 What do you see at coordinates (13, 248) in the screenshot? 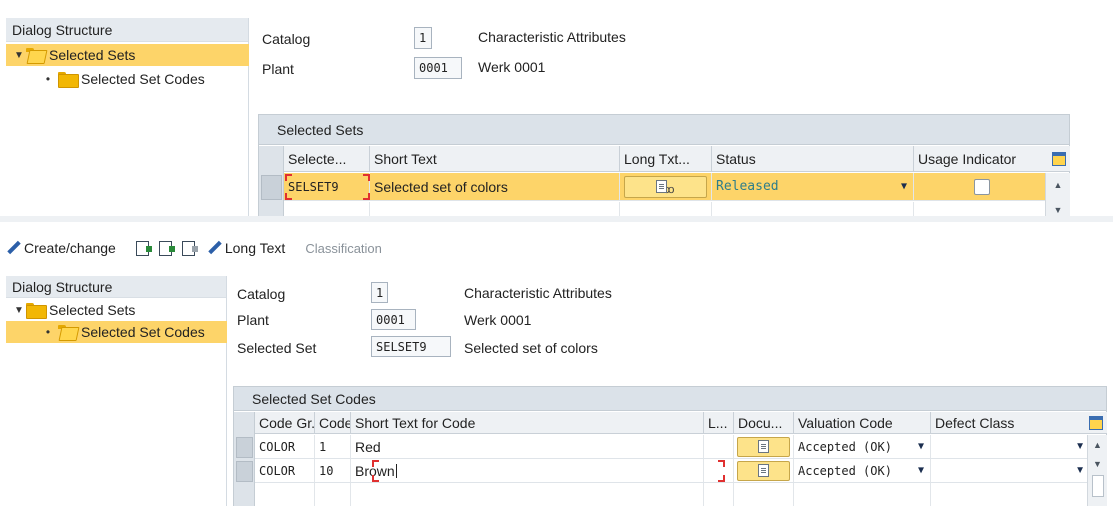
I see `pencil-icon` at bounding box center [13, 248].